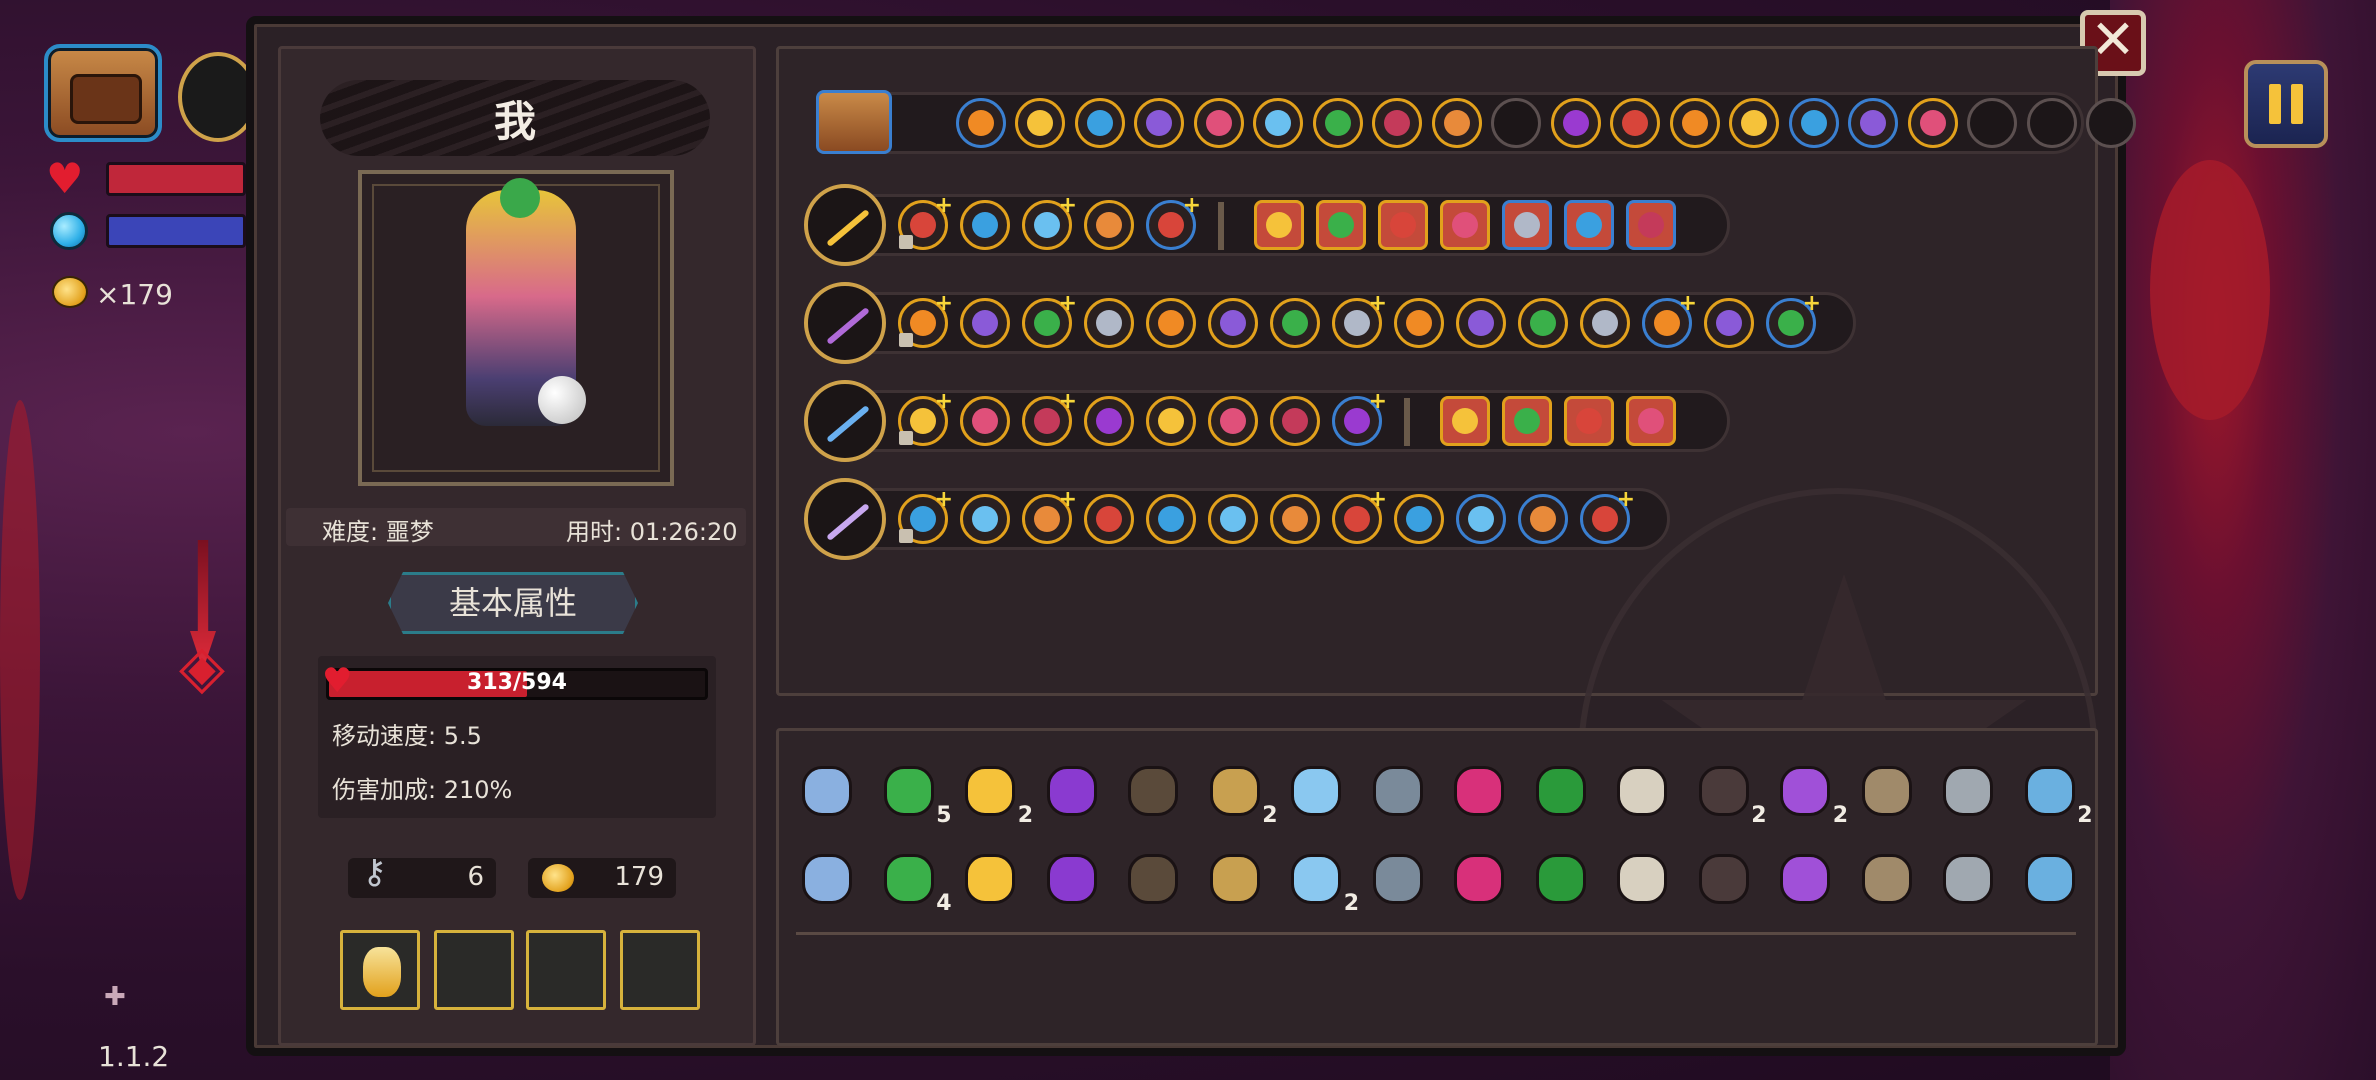 The height and width of the screenshot is (1080, 2376). Describe the element at coordinates (1968, 879) in the screenshot. I see `purple-cloak-icon` at that location.